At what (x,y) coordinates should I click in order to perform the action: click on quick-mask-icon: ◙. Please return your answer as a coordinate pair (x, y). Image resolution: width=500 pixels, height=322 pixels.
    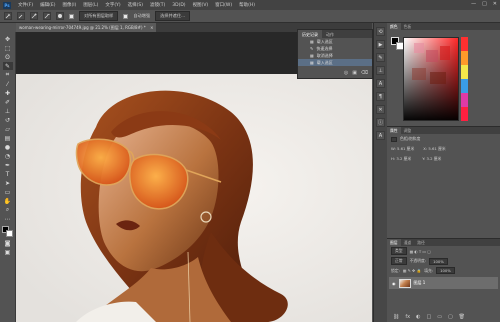
    Looking at the image, I should click on (8, 243).